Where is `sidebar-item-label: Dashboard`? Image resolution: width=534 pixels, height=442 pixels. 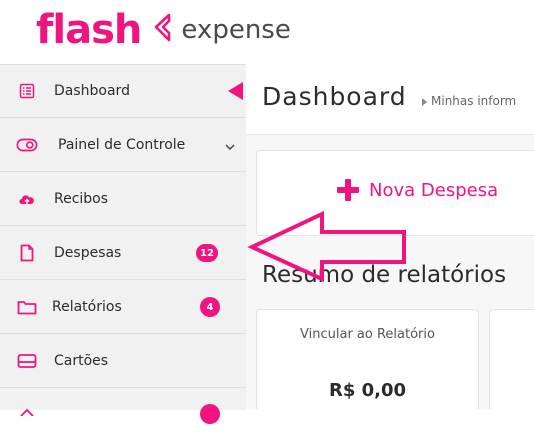
sidebar-item-label: Dashboard is located at coordinates (92, 91).